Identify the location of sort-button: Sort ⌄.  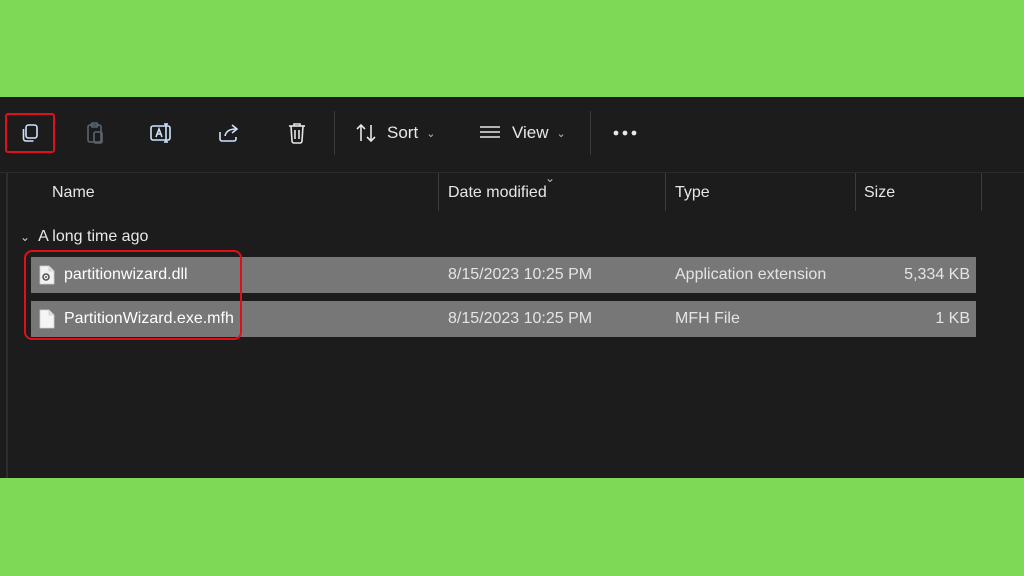
(400, 133).